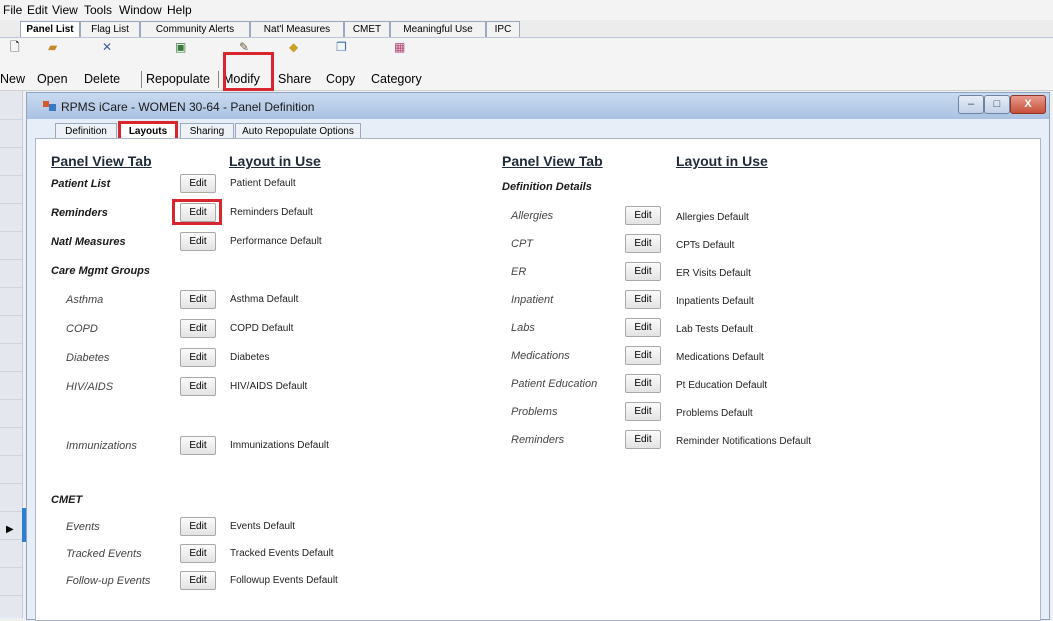 This screenshot has width=1053, height=621. What do you see at coordinates (263, 183) in the screenshot?
I see `layout-name: Patient Default` at bounding box center [263, 183].